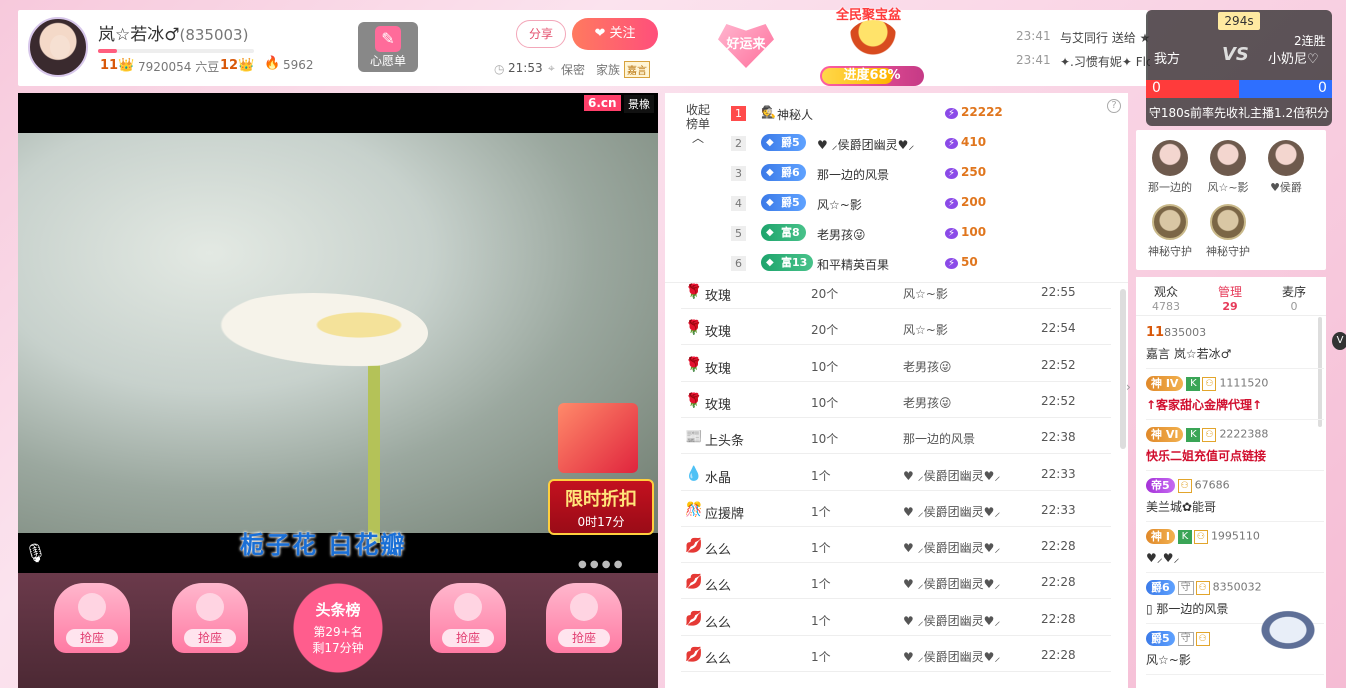 The width and height of the screenshot is (1346, 688). What do you see at coordinates (1235, 344) in the screenshot?
I see `user-row: 11835003 嘉言 岚☆若冰♂` at bounding box center [1235, 344].